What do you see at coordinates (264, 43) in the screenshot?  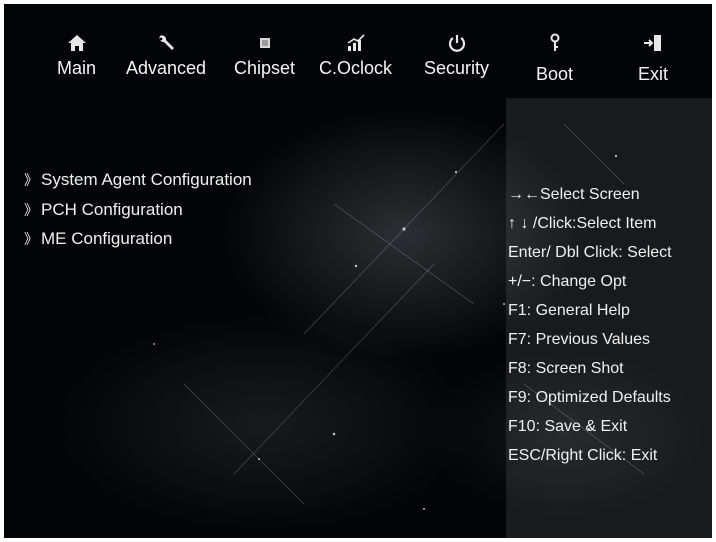 I see `chip-icon` at bounding box center [264, 43].